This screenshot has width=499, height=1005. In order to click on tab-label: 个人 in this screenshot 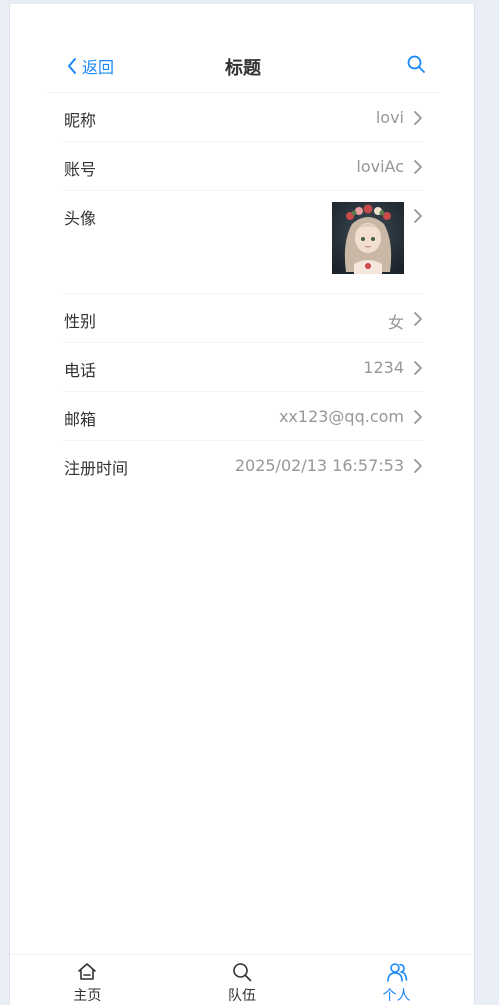, I will do `click(396, 996)`.